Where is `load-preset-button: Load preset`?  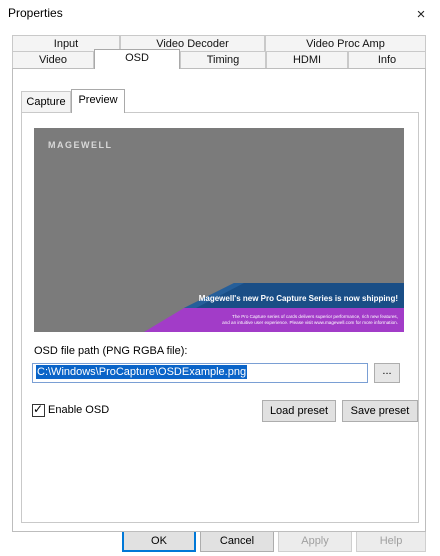 load-preset-button: Load preset is located at coordinates (299, 411).